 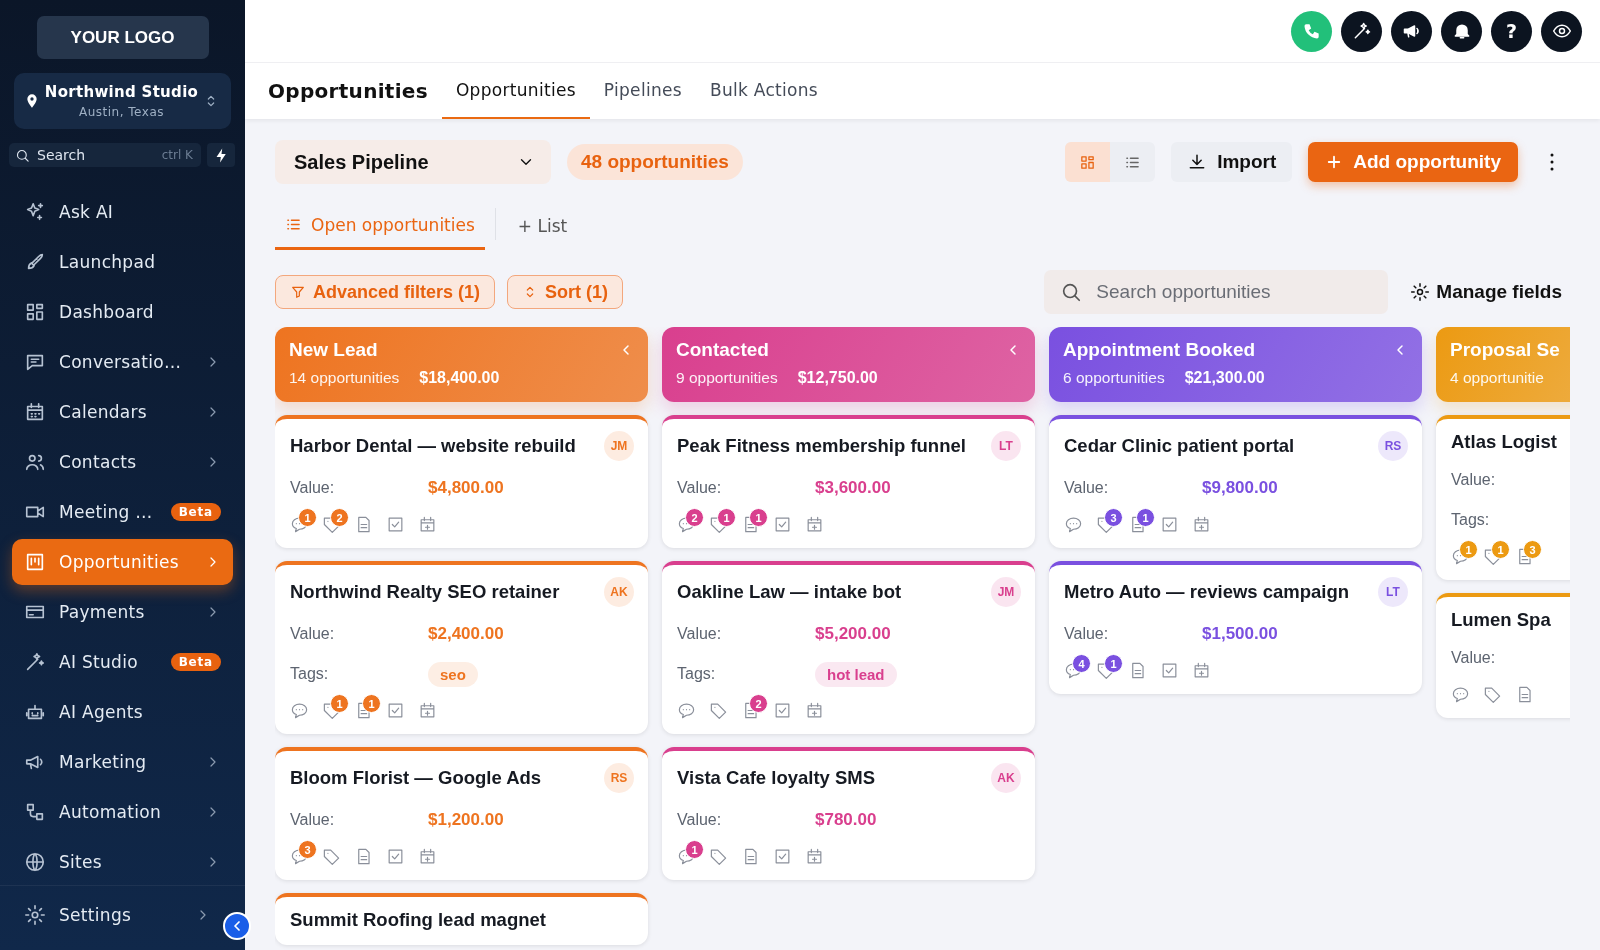 What do you see at coordinates (848, 647) in the screenshot?
I see `opportunity-card: Oakline Law — intake bot JM Value: $5,200.00 Tags: hot lead 2` at bounding box center [848, 647].